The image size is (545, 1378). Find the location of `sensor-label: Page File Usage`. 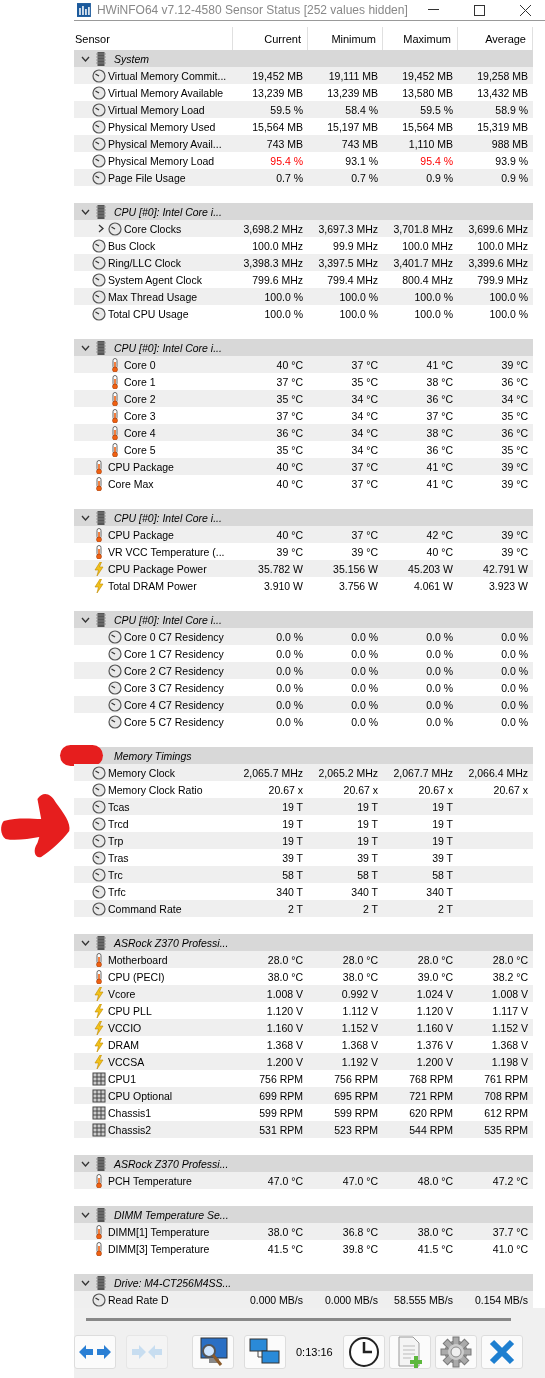

sensor-label: Page File Usage is located at coordinates (169, 177).